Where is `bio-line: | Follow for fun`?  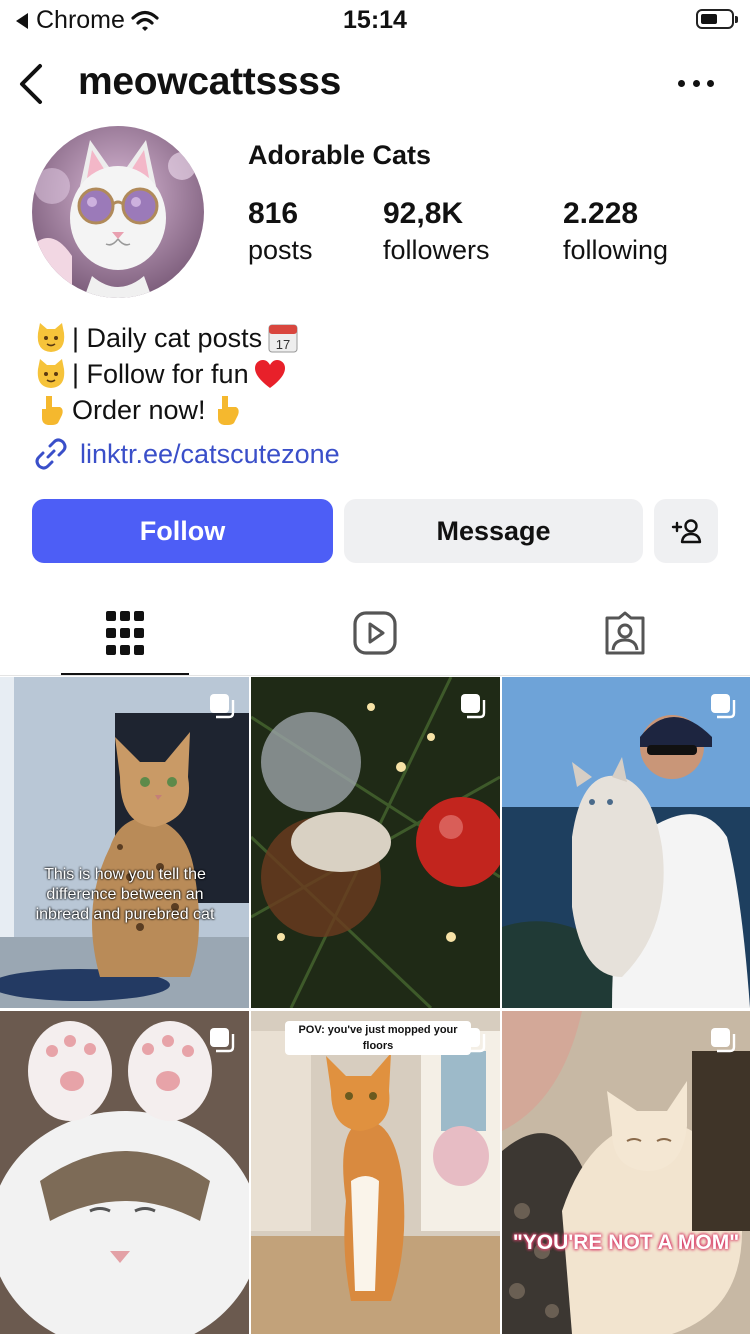 bio-line: | Follow for fun is located at coordinates (167, 374).